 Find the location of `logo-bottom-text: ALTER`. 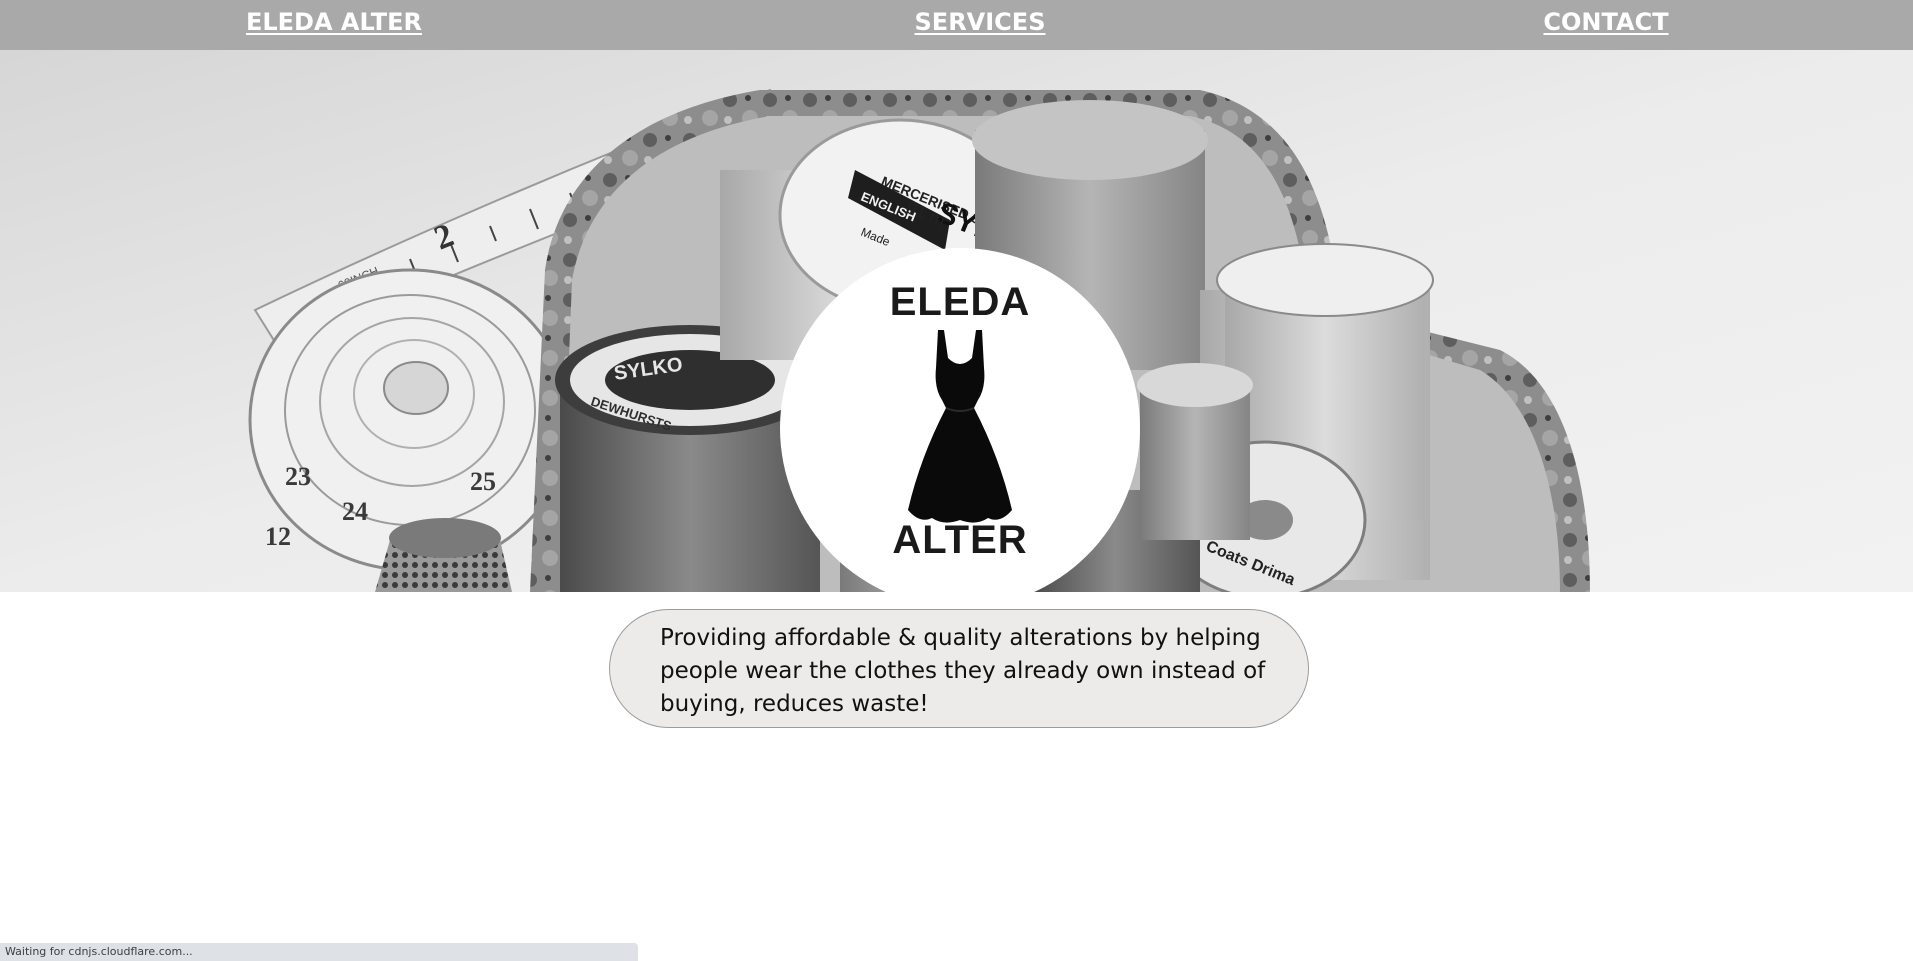

logo-bottom-text: ALTER is located at coordinates (960, 540).